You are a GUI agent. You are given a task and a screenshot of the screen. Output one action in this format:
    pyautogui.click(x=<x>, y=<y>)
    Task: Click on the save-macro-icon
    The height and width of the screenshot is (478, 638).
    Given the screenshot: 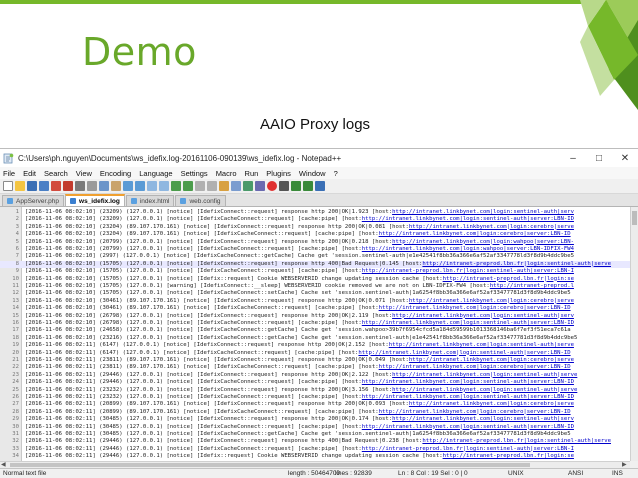 What is the action you would take?
    pyautogui.click(x=320, y=186)
    